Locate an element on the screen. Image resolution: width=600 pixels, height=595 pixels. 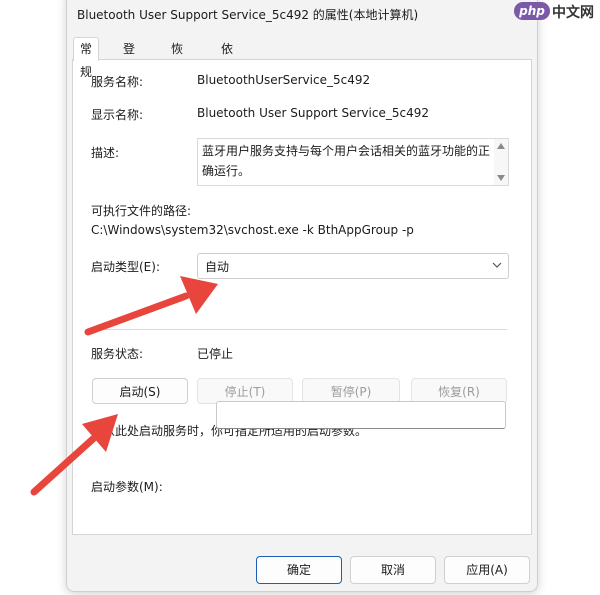
site-watermark: php 中文网 is located at coordinates (557, 12).